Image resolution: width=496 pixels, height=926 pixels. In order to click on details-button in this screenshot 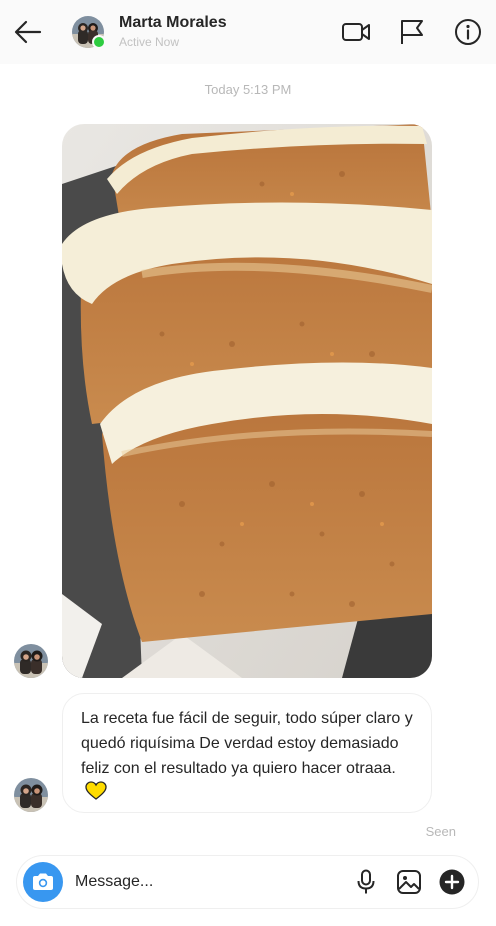, I will do `click(468, 32)`.